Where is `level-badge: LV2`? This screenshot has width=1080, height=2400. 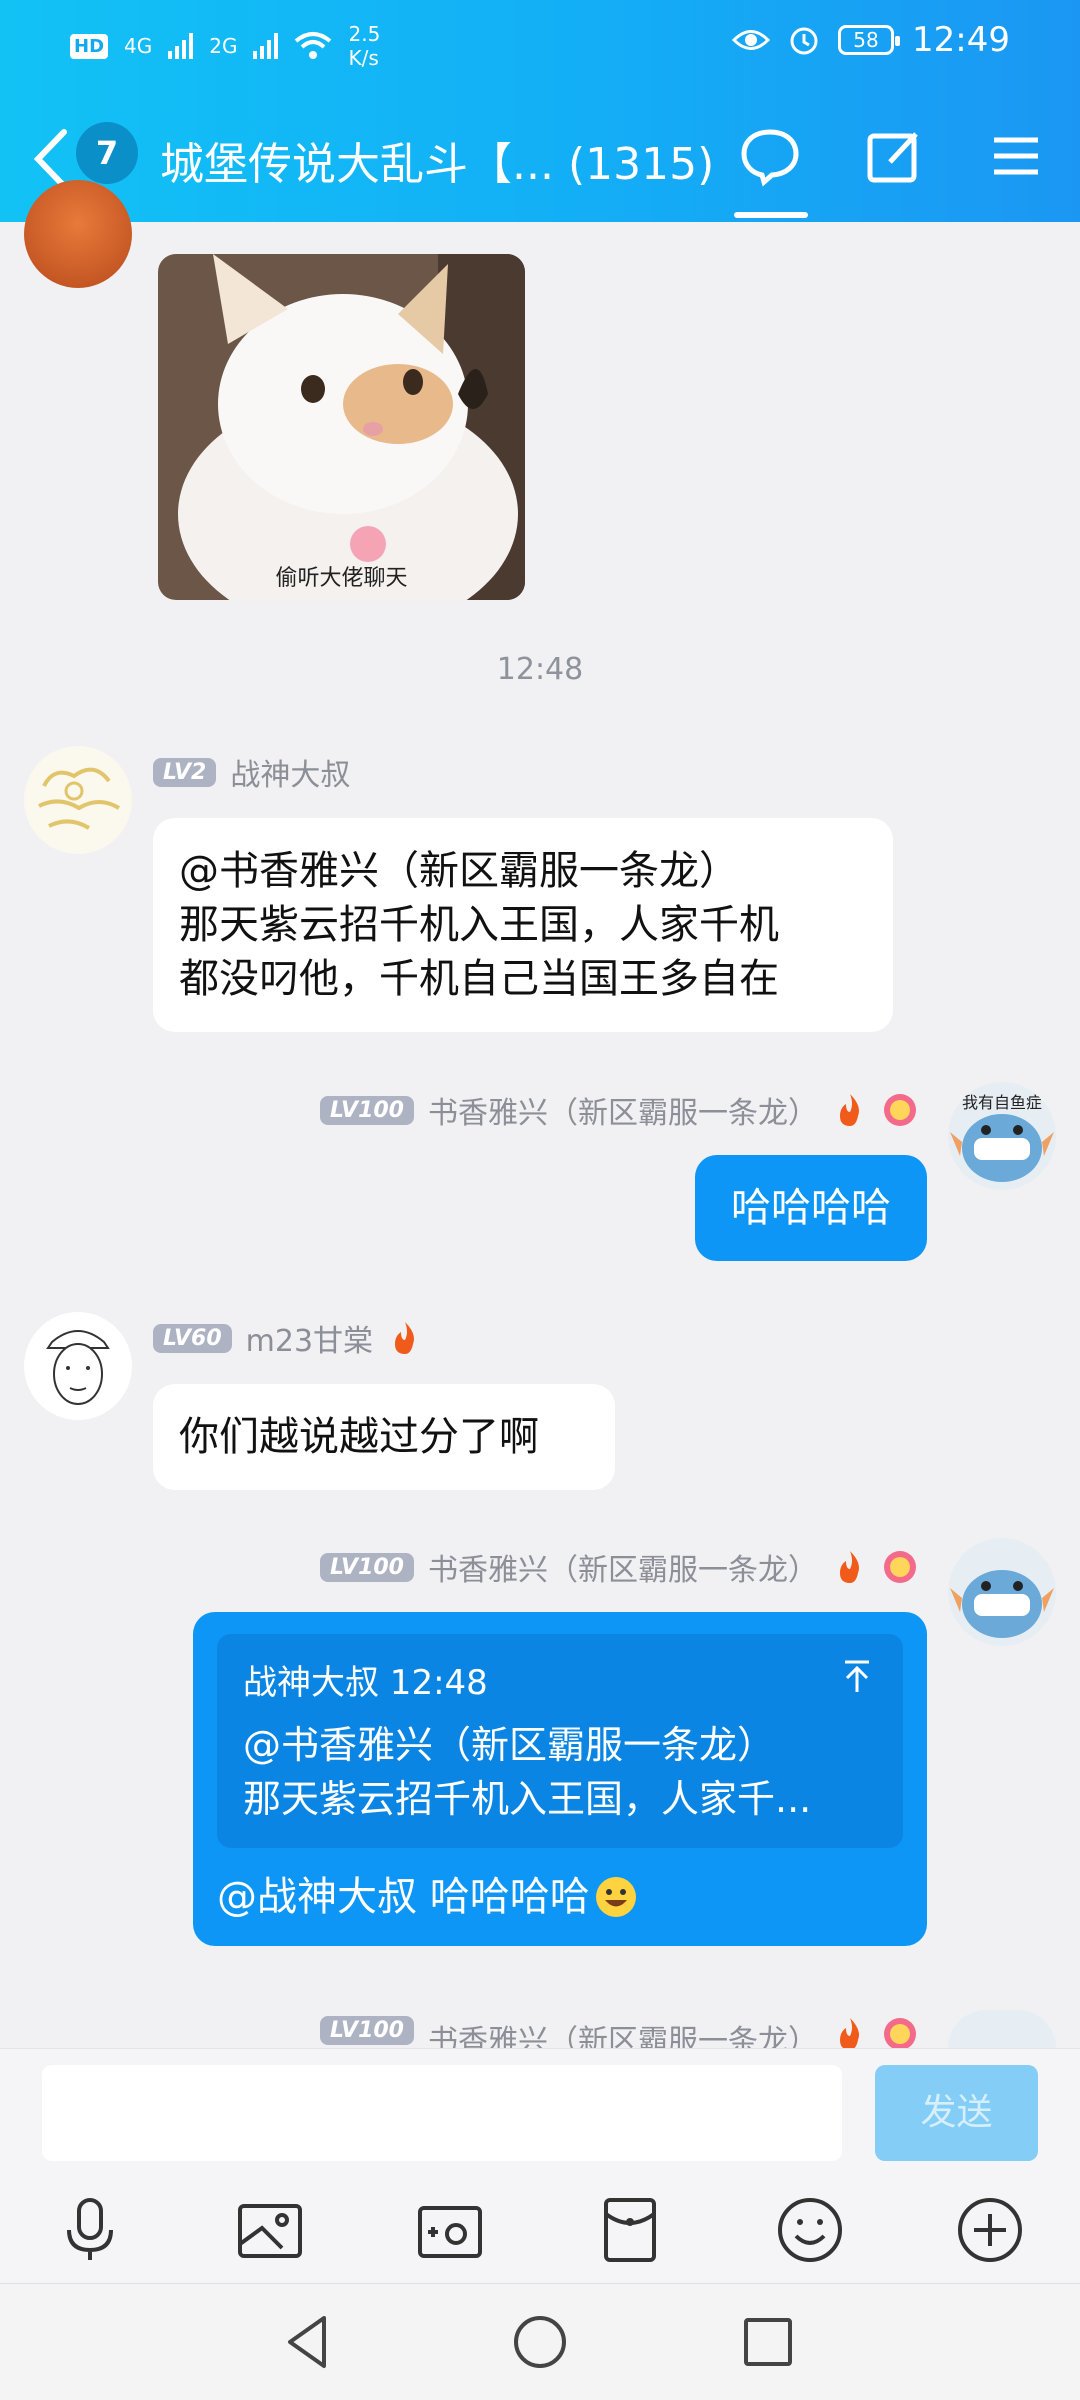 level-badge: LV2 is located at coordinates (185, 772).